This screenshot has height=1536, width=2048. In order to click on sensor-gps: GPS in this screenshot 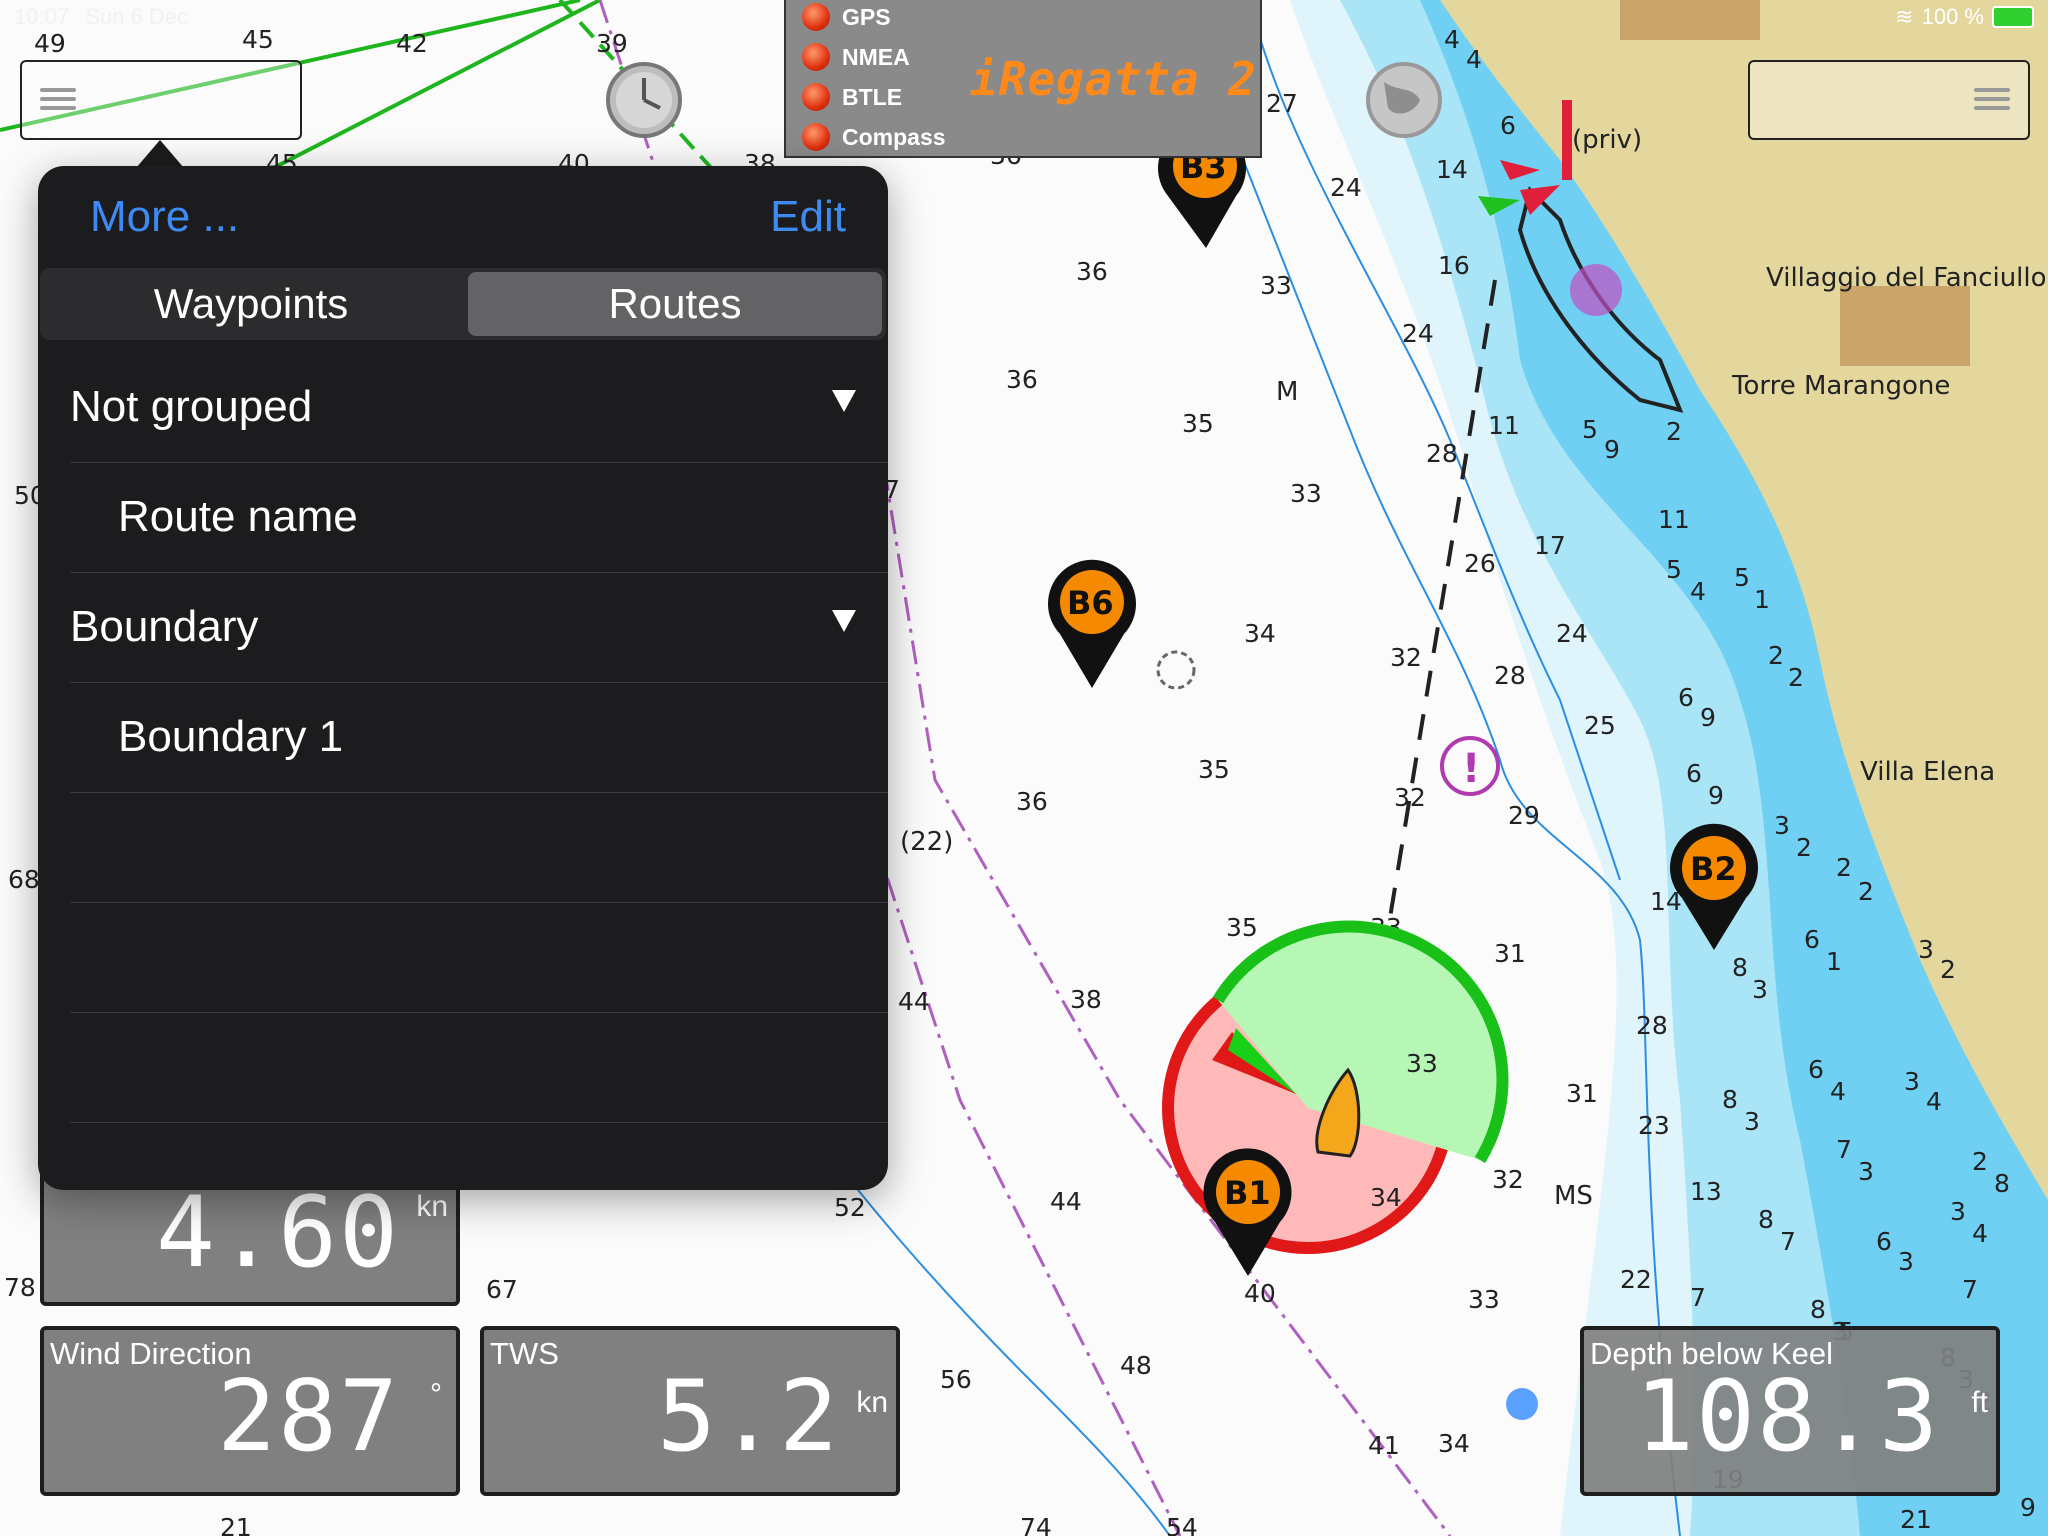, I will do `click(846, 17)`.